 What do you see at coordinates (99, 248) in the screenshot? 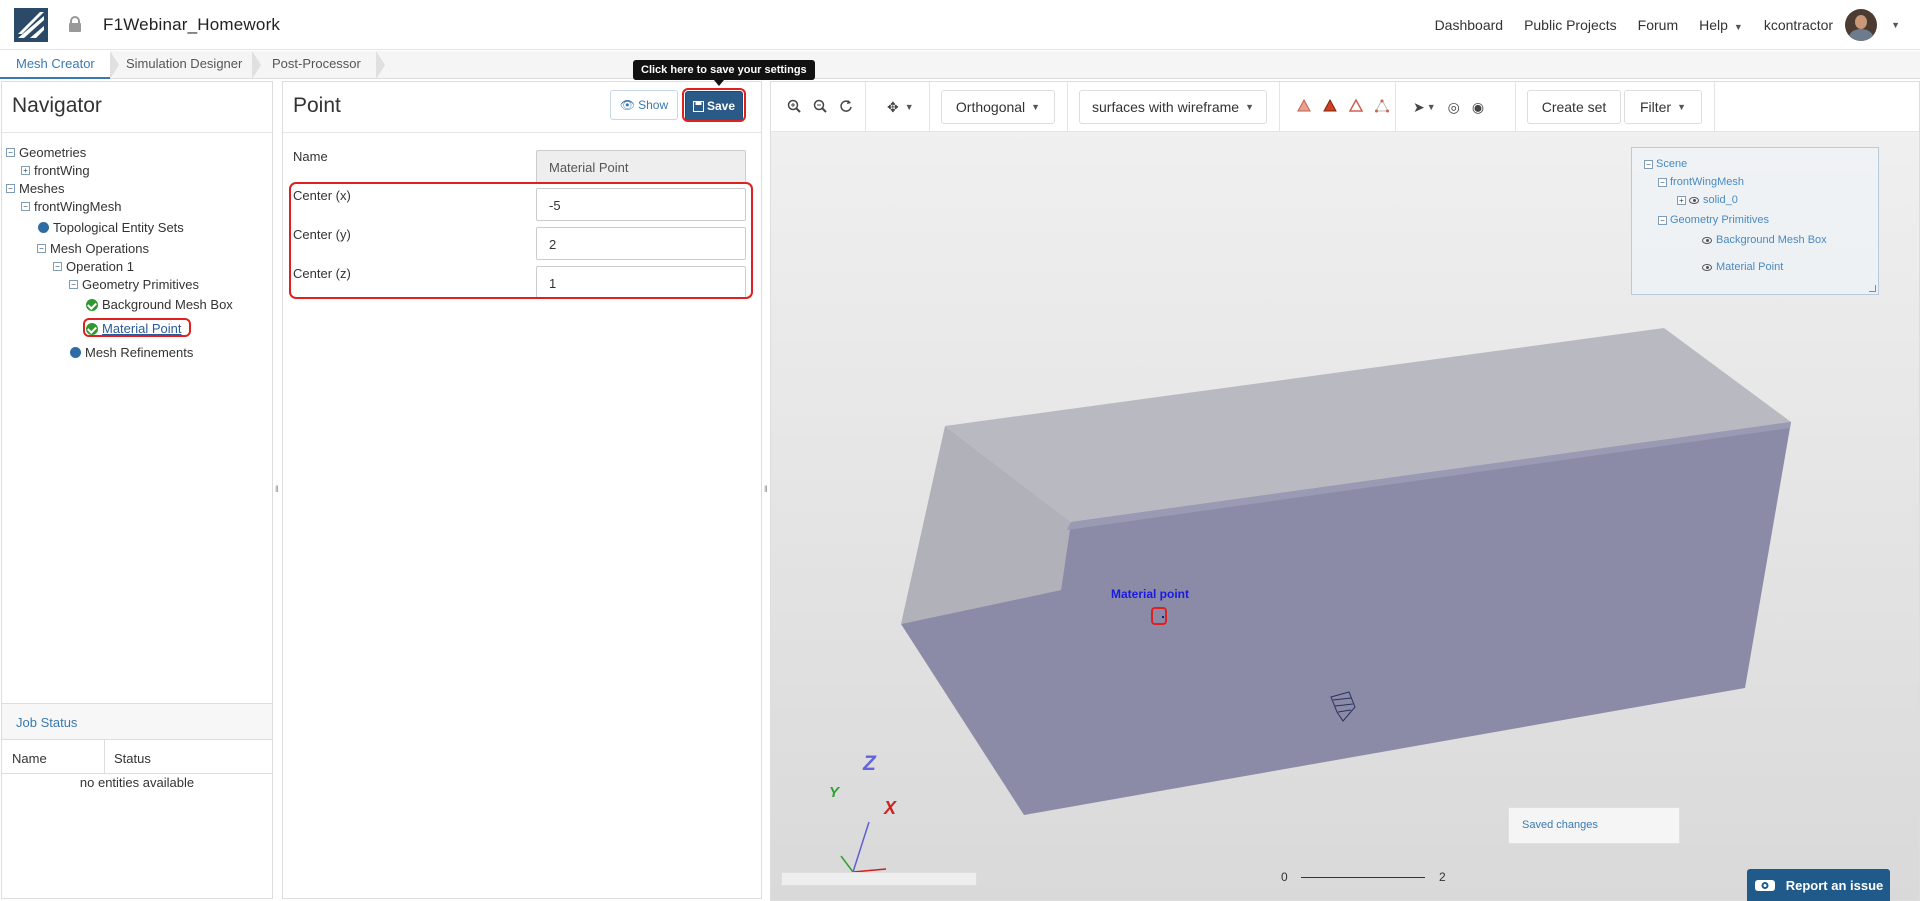
I see `tree-label: Mesh Operations` at bounding box center [99, 248].